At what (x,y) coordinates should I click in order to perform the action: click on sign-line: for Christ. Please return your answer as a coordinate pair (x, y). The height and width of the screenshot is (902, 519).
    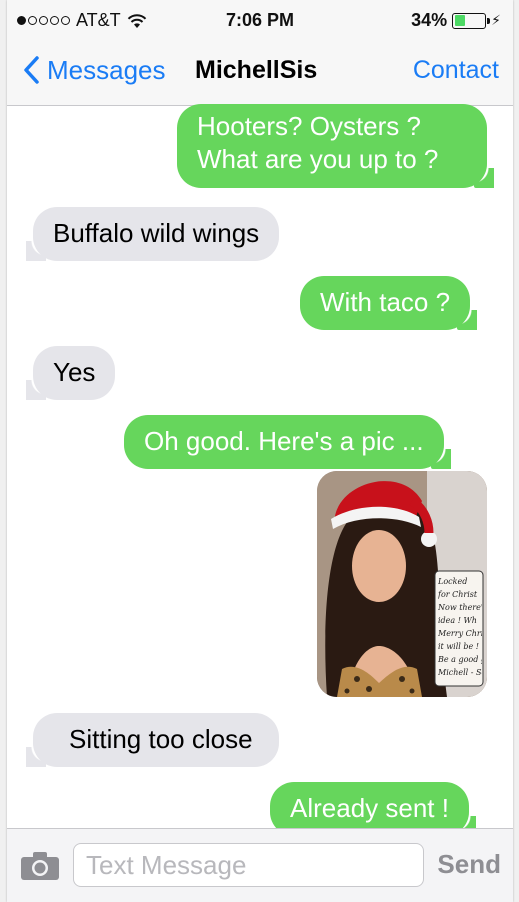
    Looking at the image, I should click on (458, 594).